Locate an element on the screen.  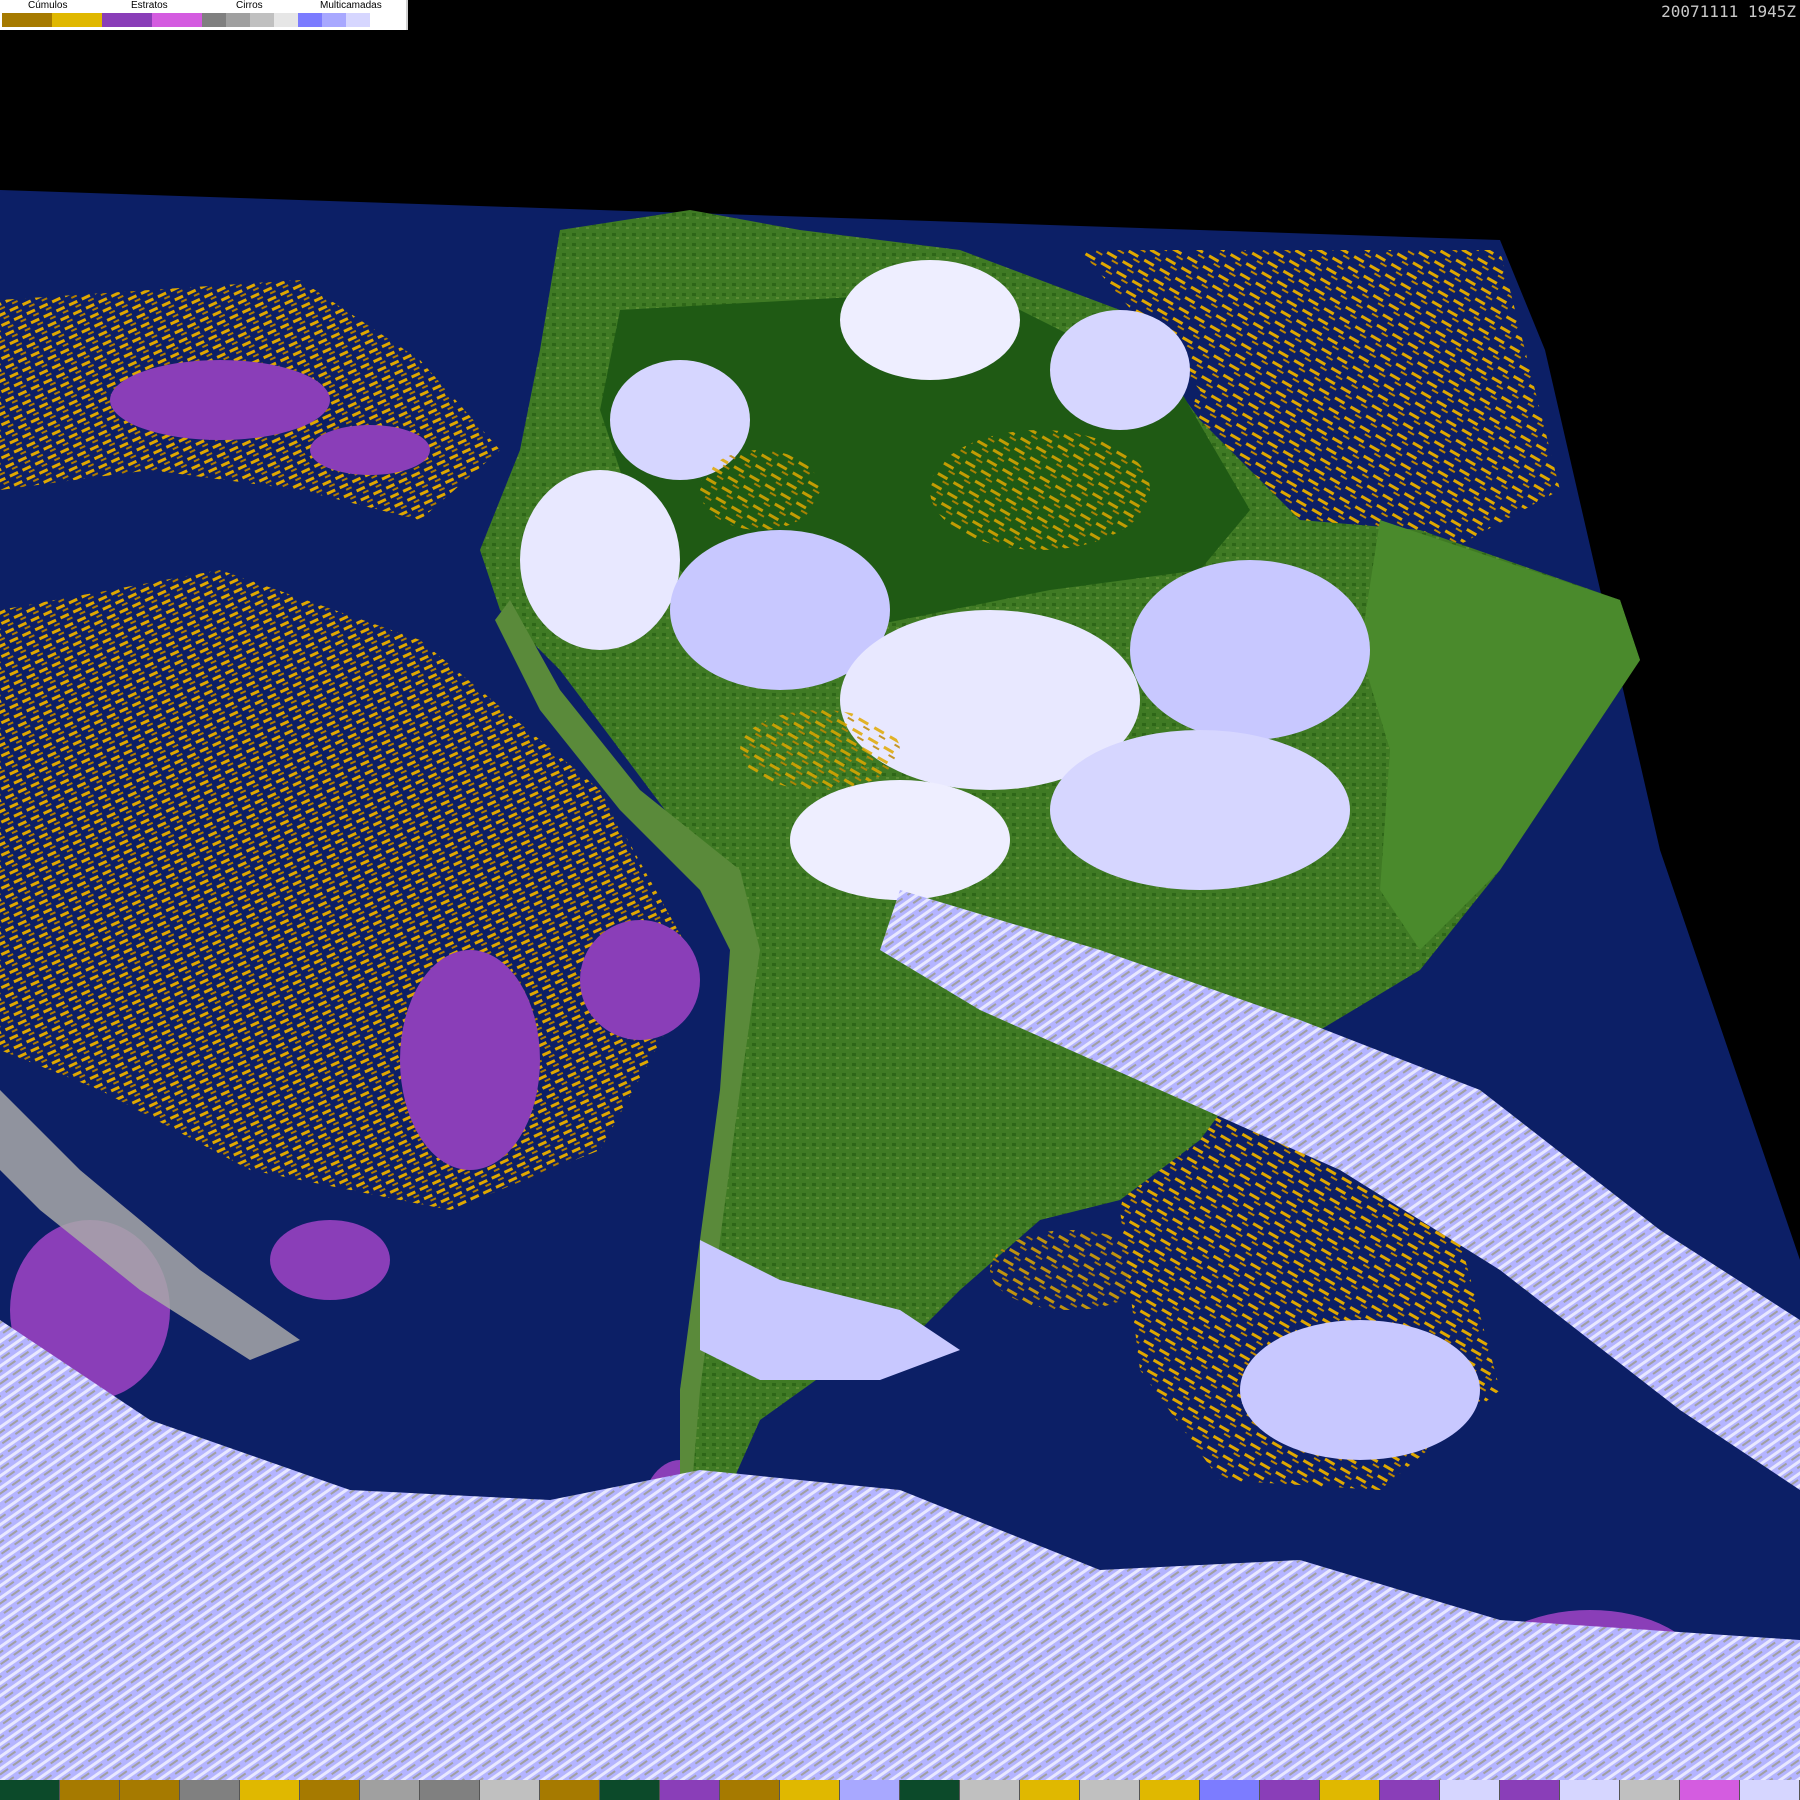
image-timestamp: 20071111 1945Z is located at coordinates (1728, 11).